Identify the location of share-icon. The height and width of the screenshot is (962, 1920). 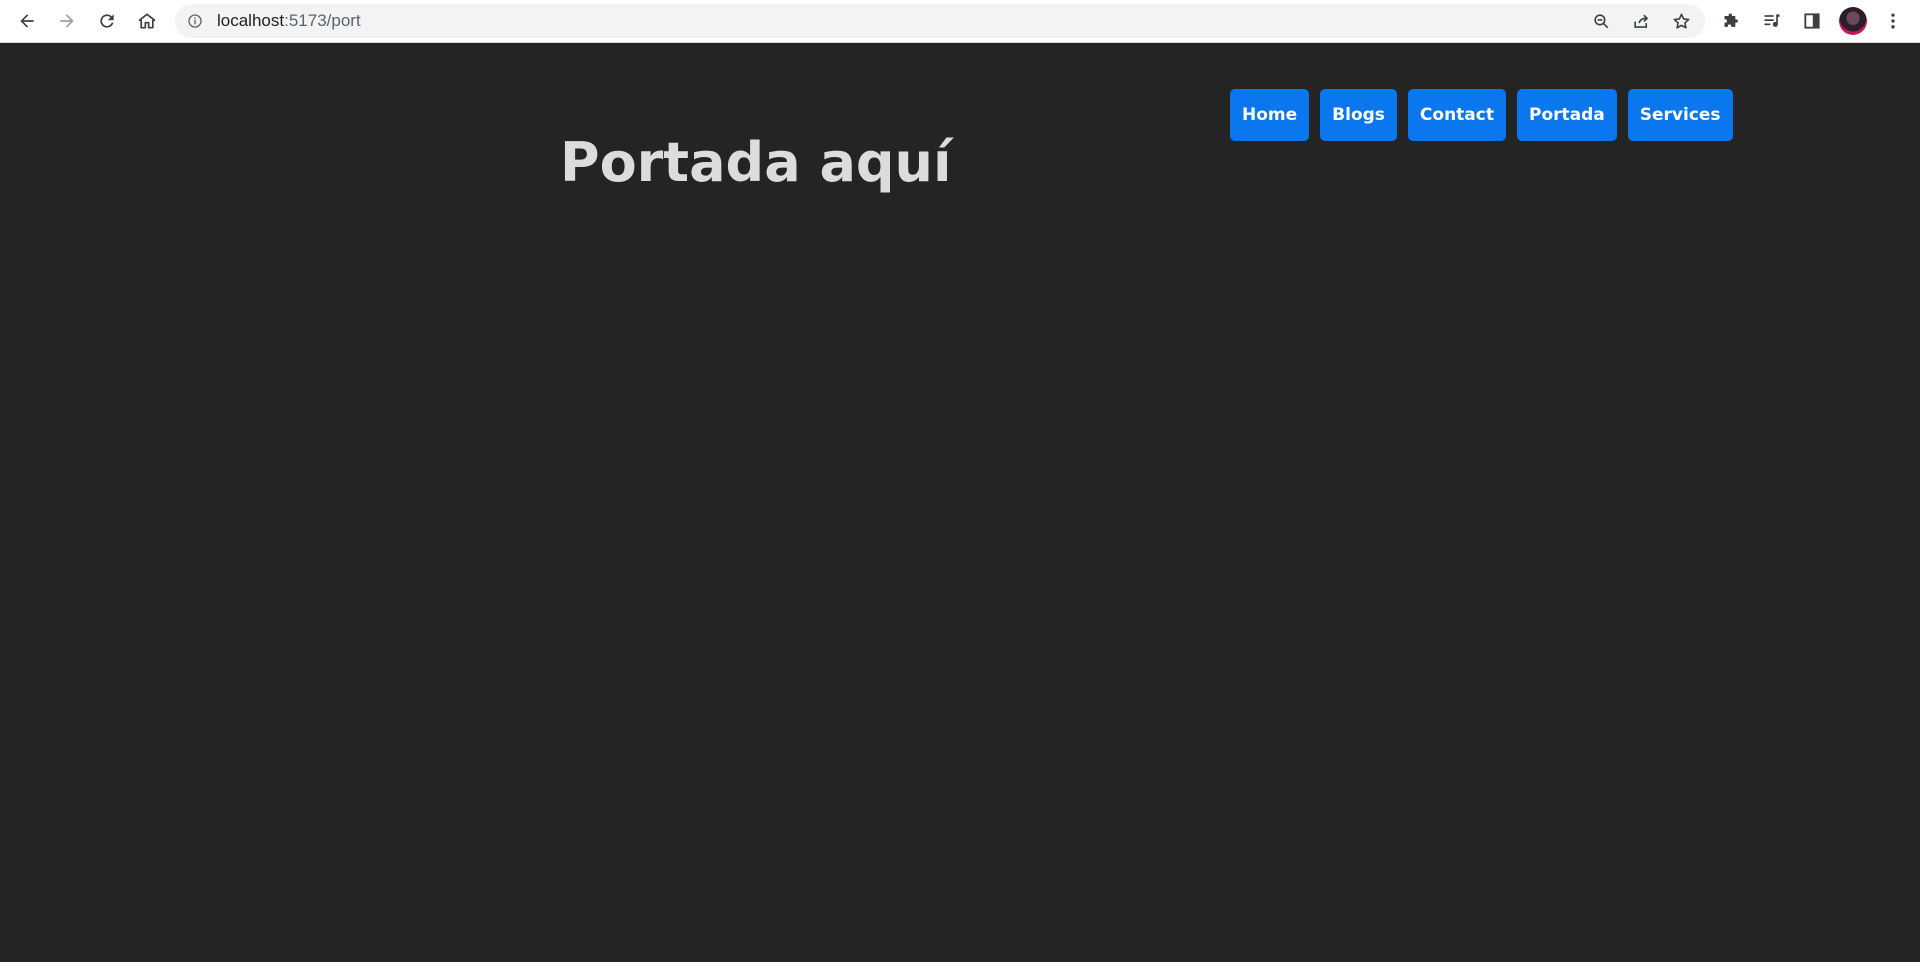
(1641, 21).